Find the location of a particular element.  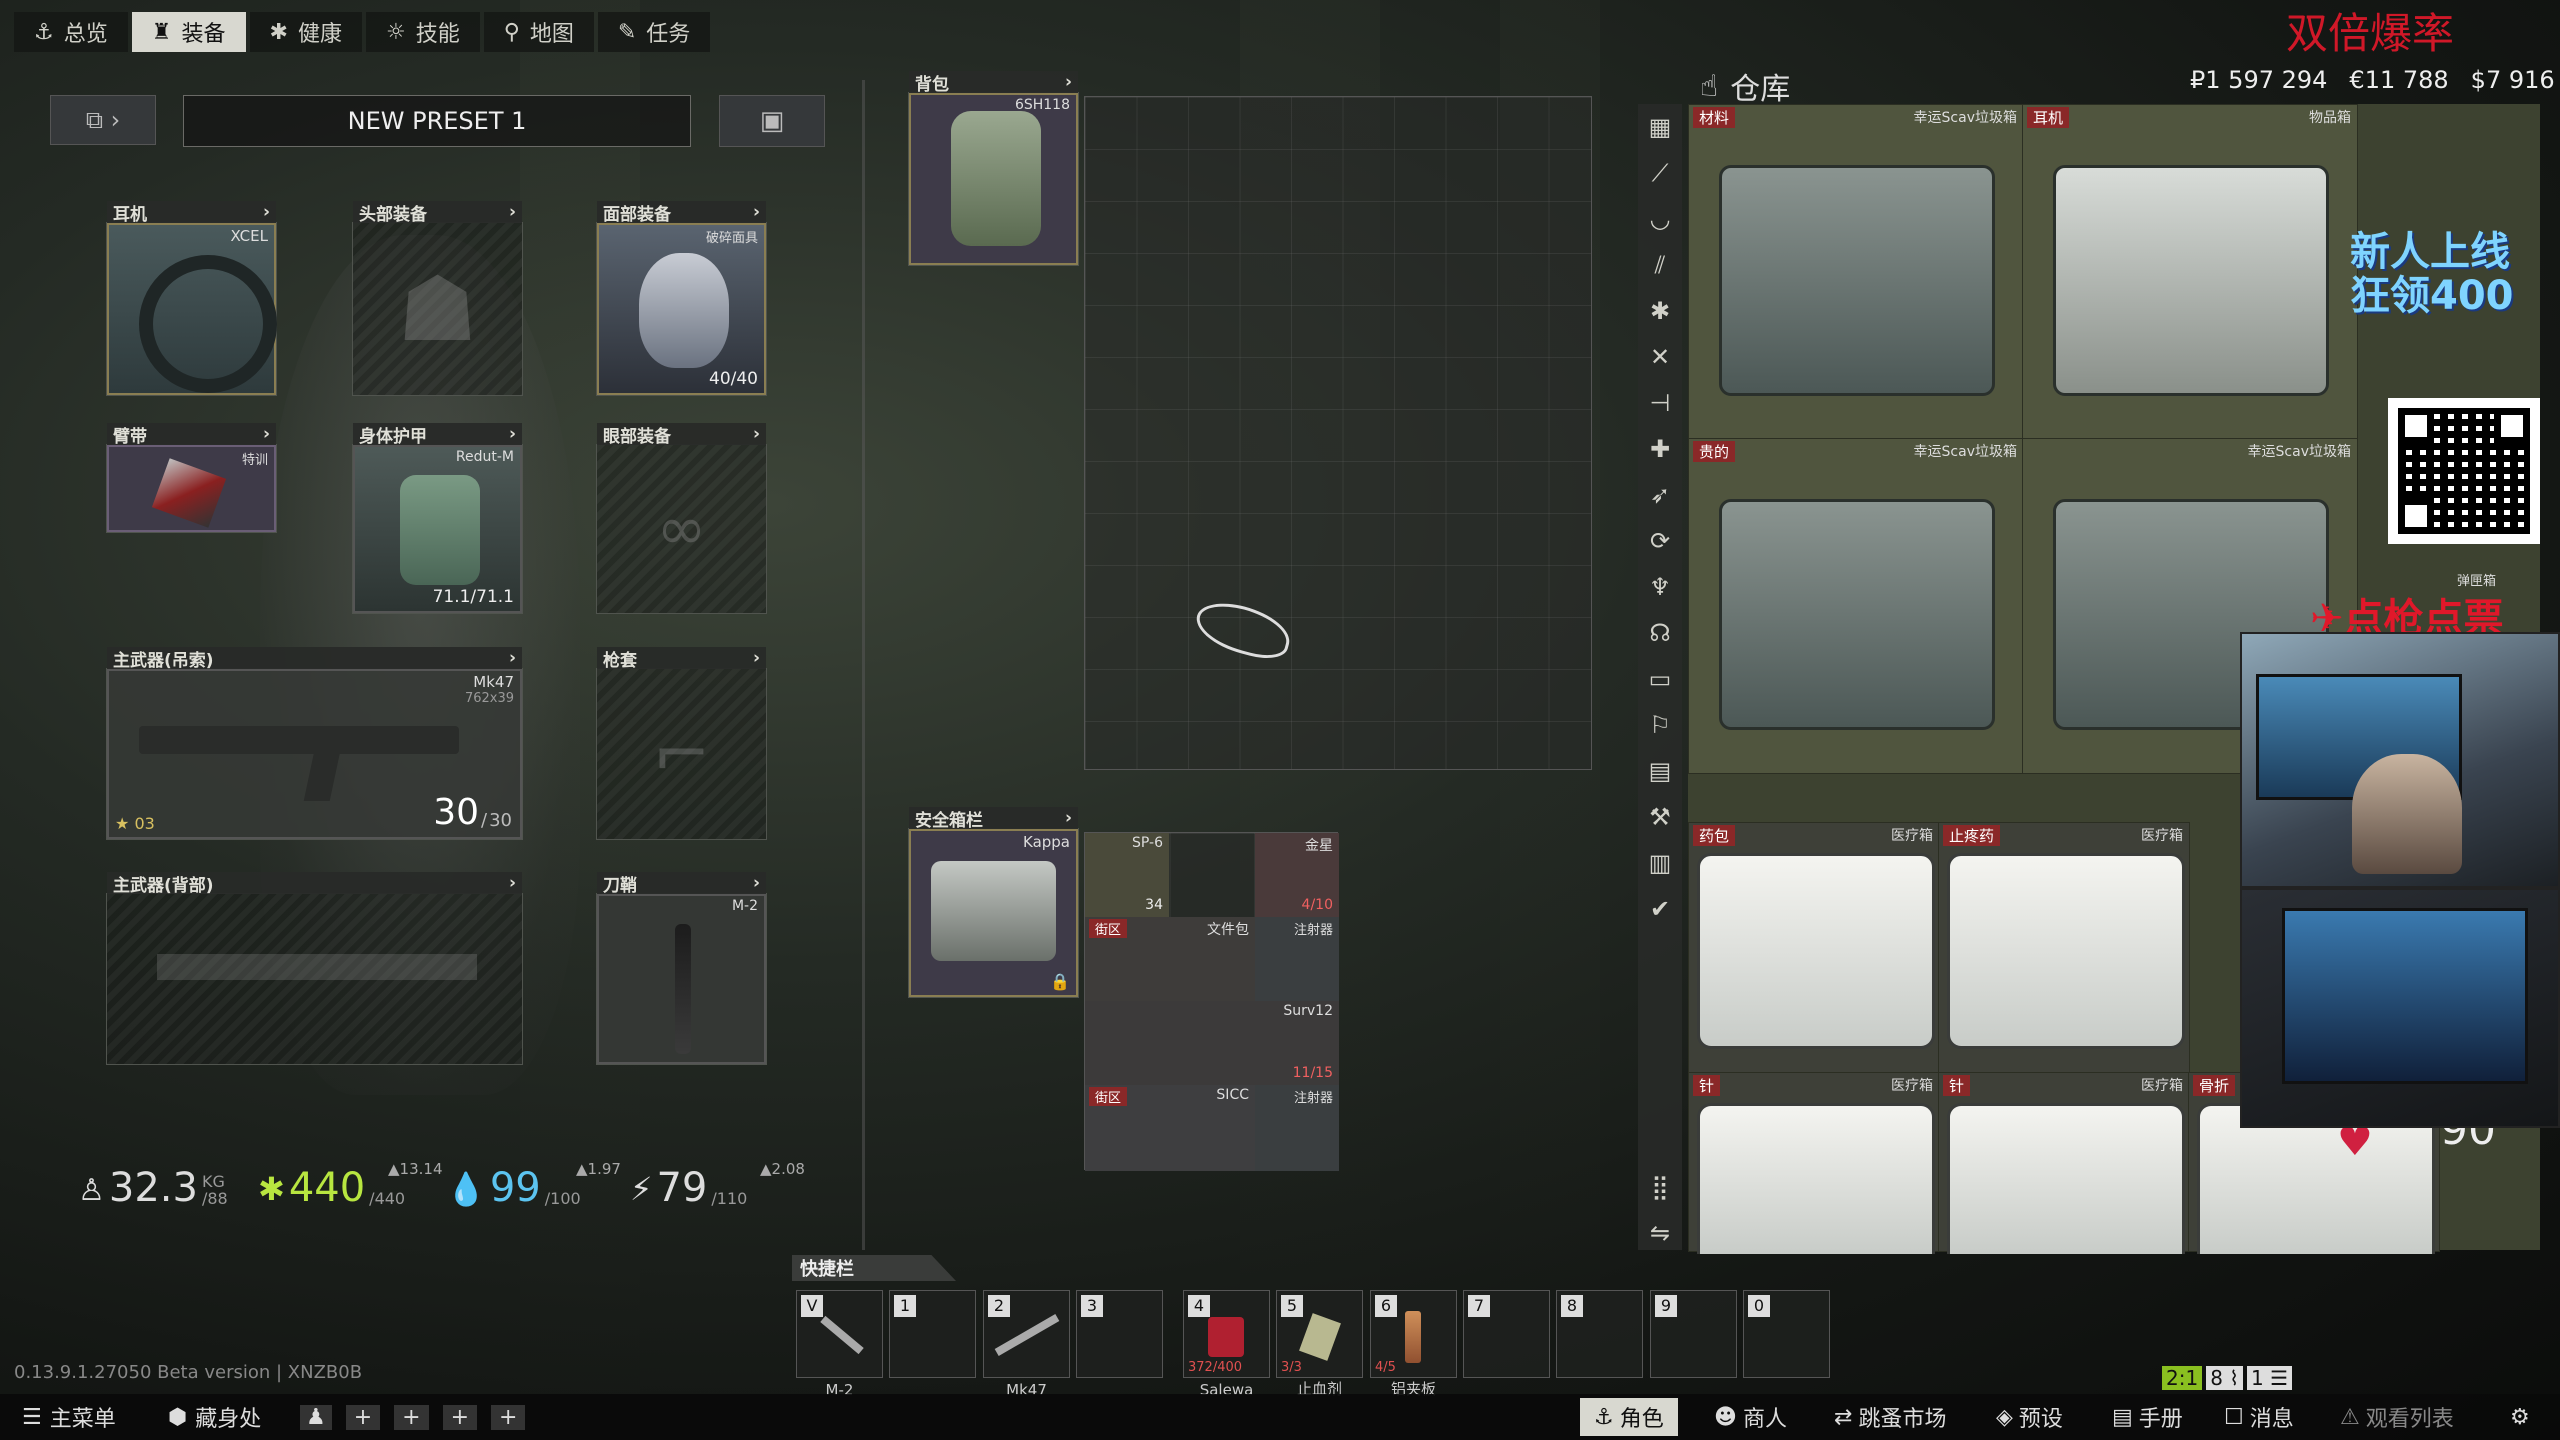

presets-button: ◈ 预设 is located at coordinates (2029, 1417).